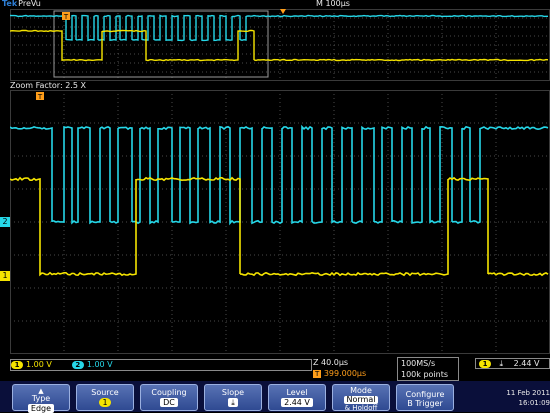 The width and height of the screenshot is (550, 413). Describe the element at coordinates (425, 394) in the screenshot. I see `configure-label: Configure` at that location.